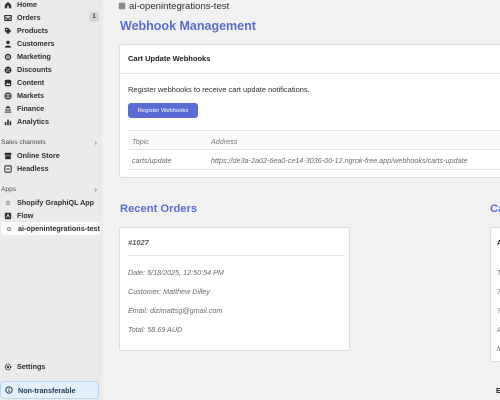 Image resolution: width=500 pixels, height=400 pixels. I want to click on store-icon, so click(8, 156).